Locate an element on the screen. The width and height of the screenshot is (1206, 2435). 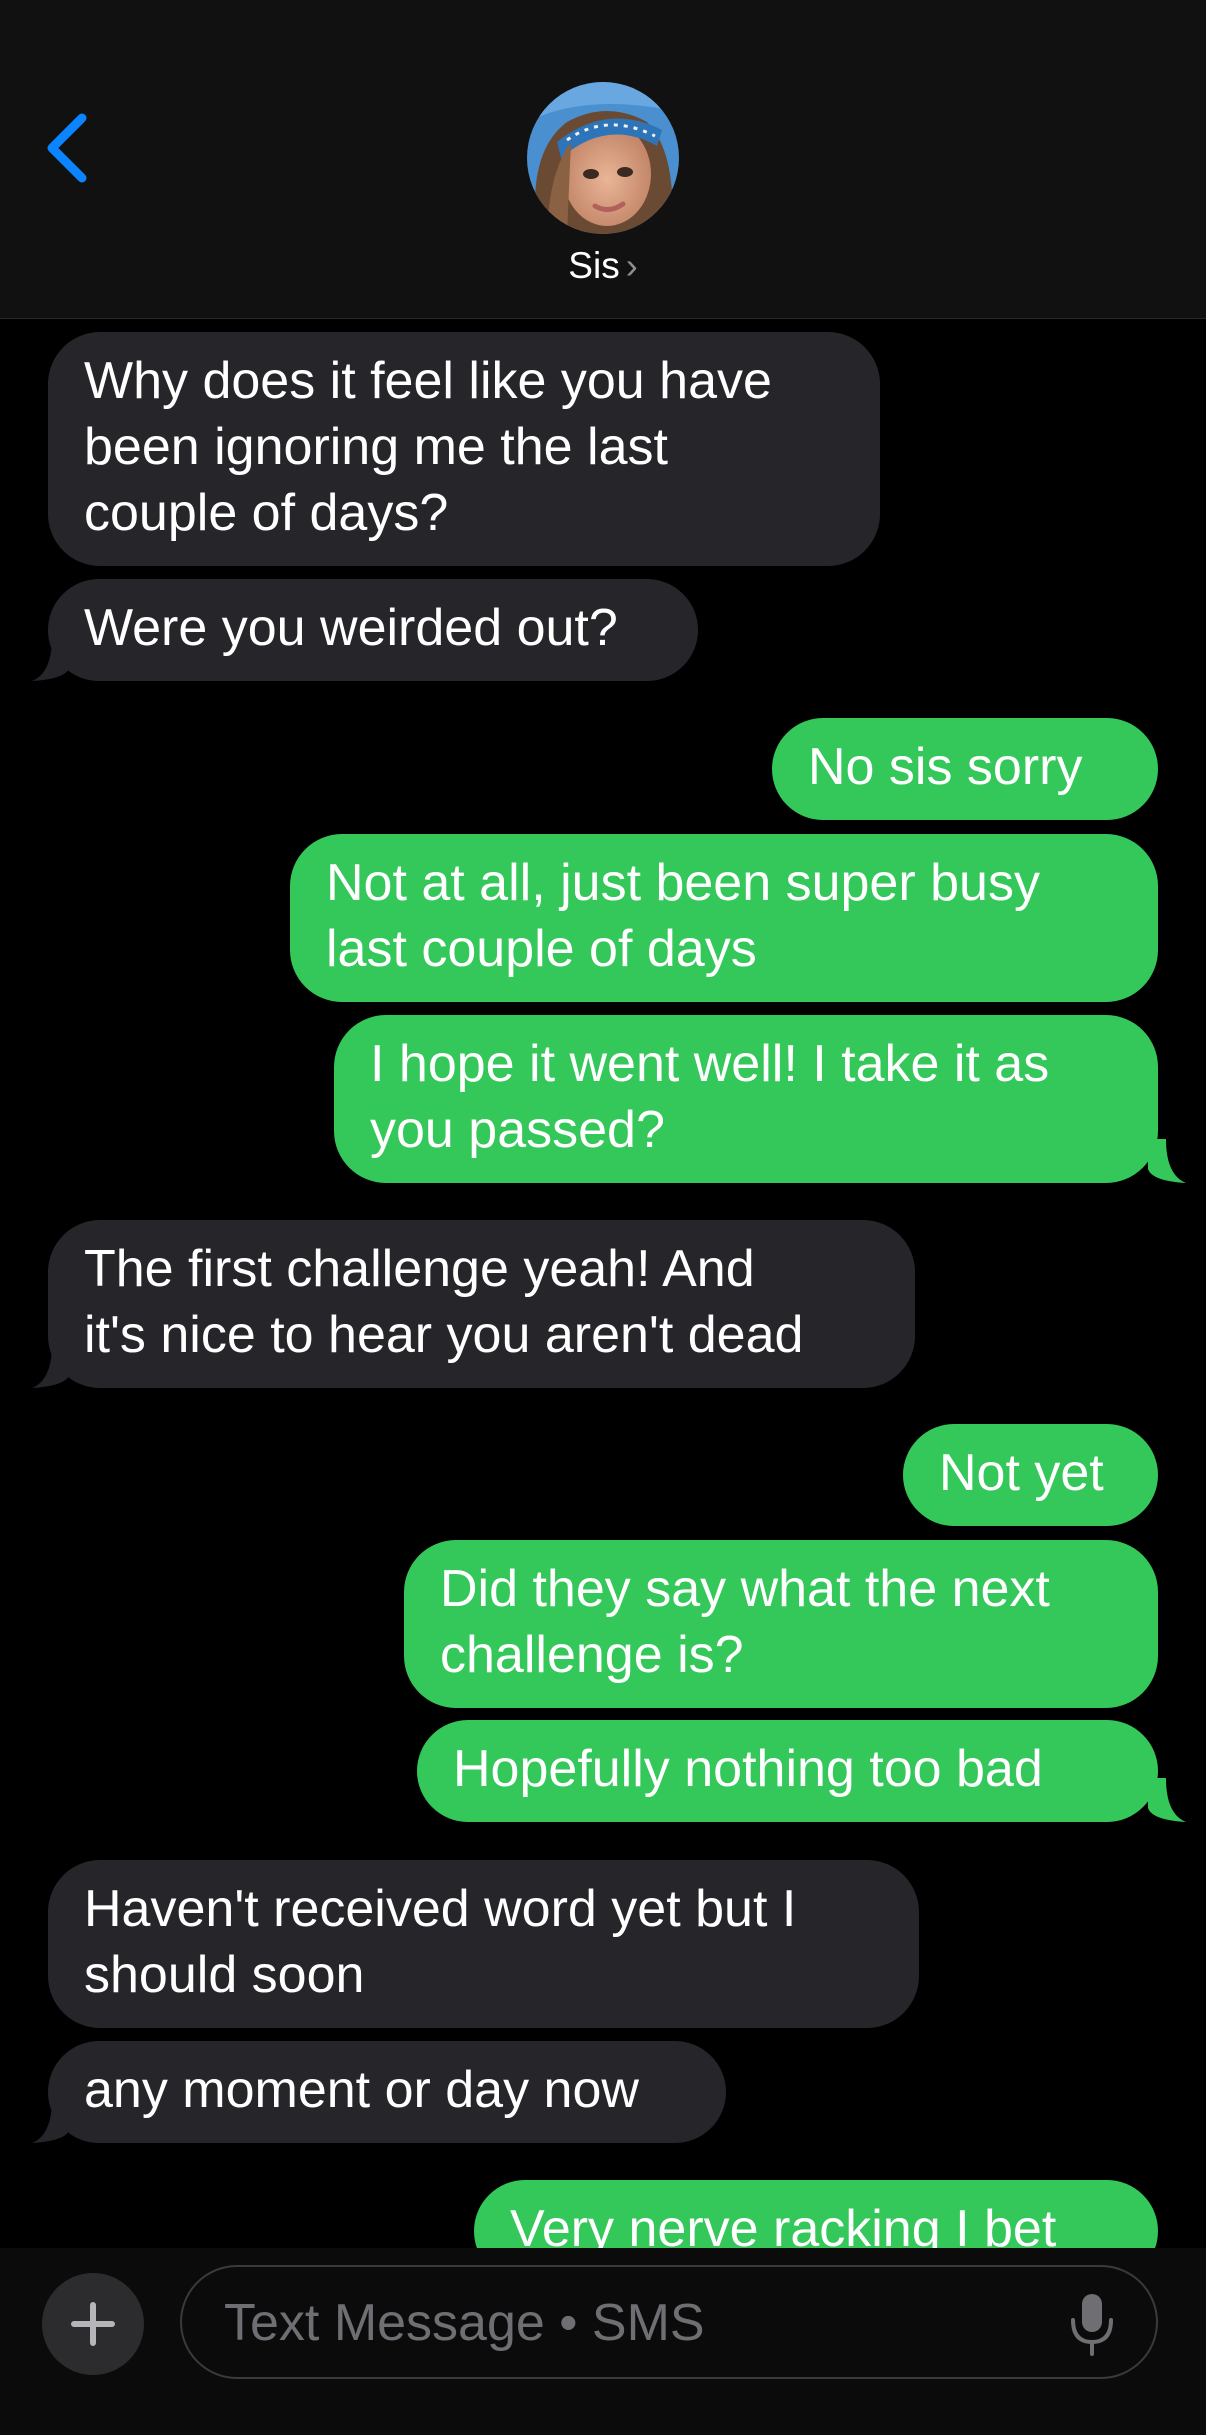
message-text-line: Hopefully nothing too bad is located at coordinates (748, 1769).